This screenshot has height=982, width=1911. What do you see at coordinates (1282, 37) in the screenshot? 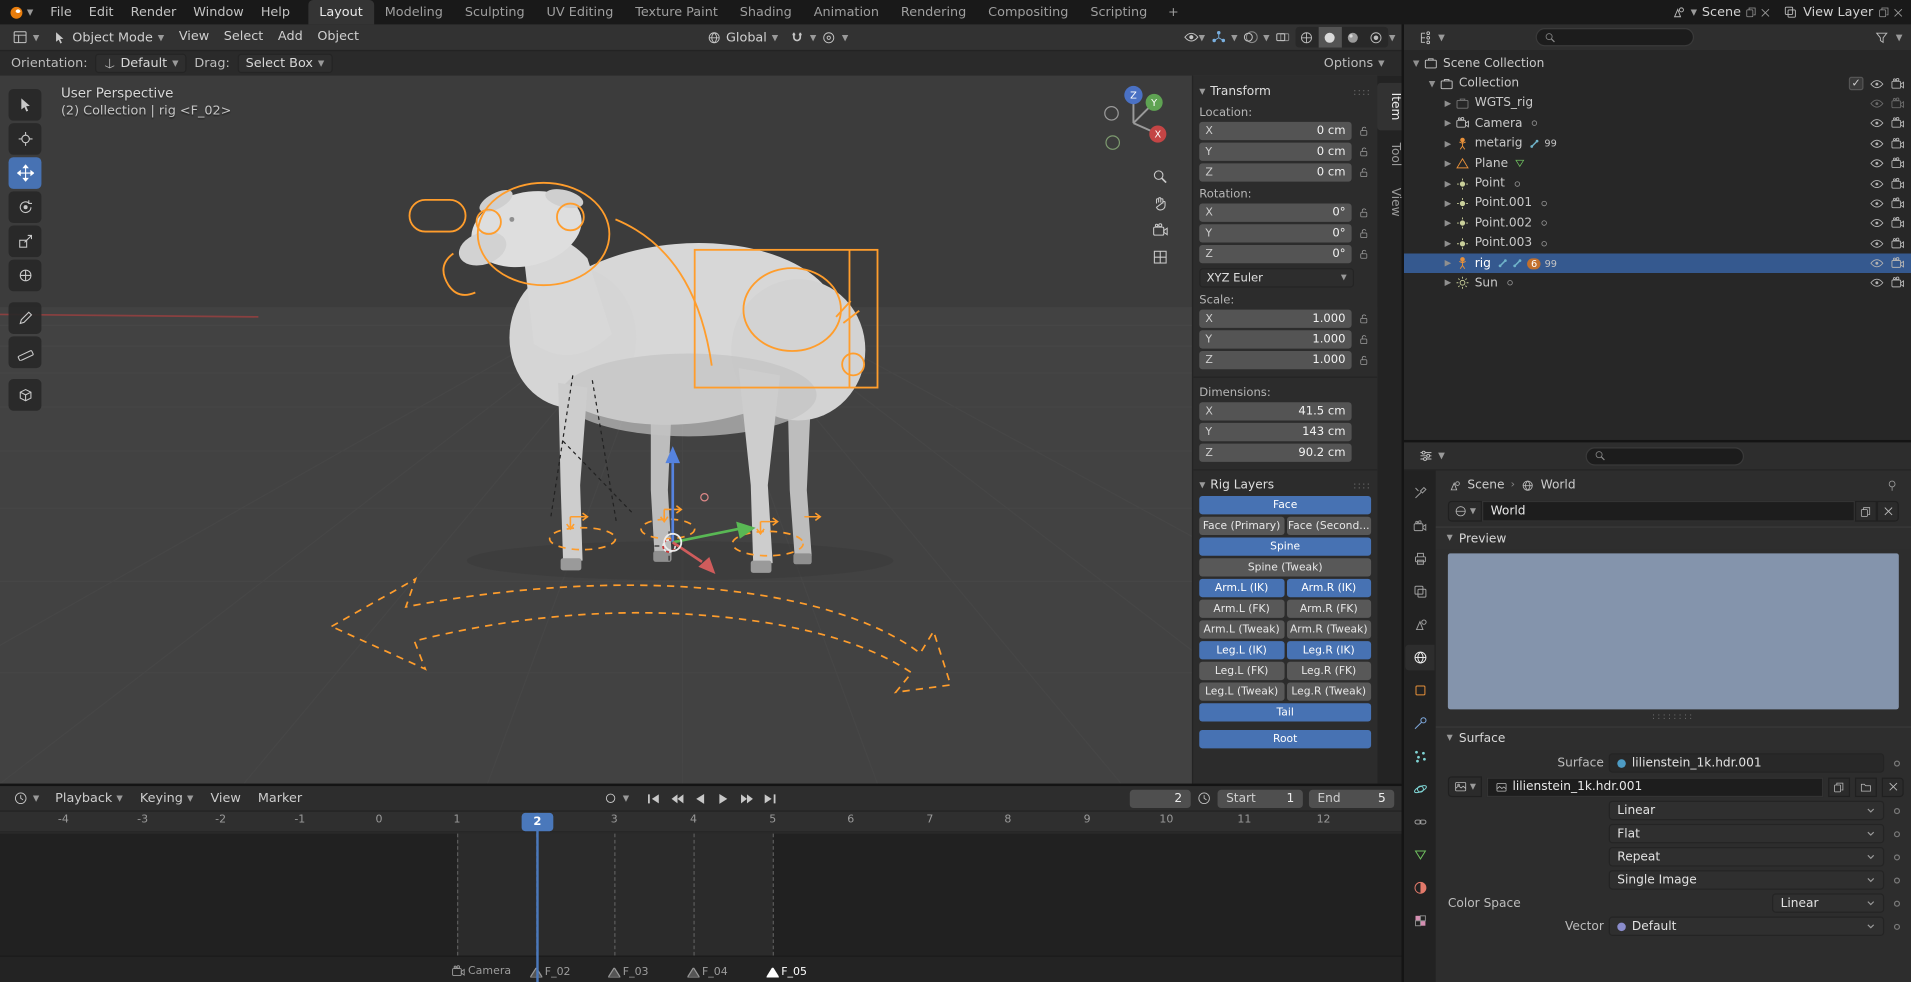
I see `xray-toggle` at bounding box center [1282, 37].